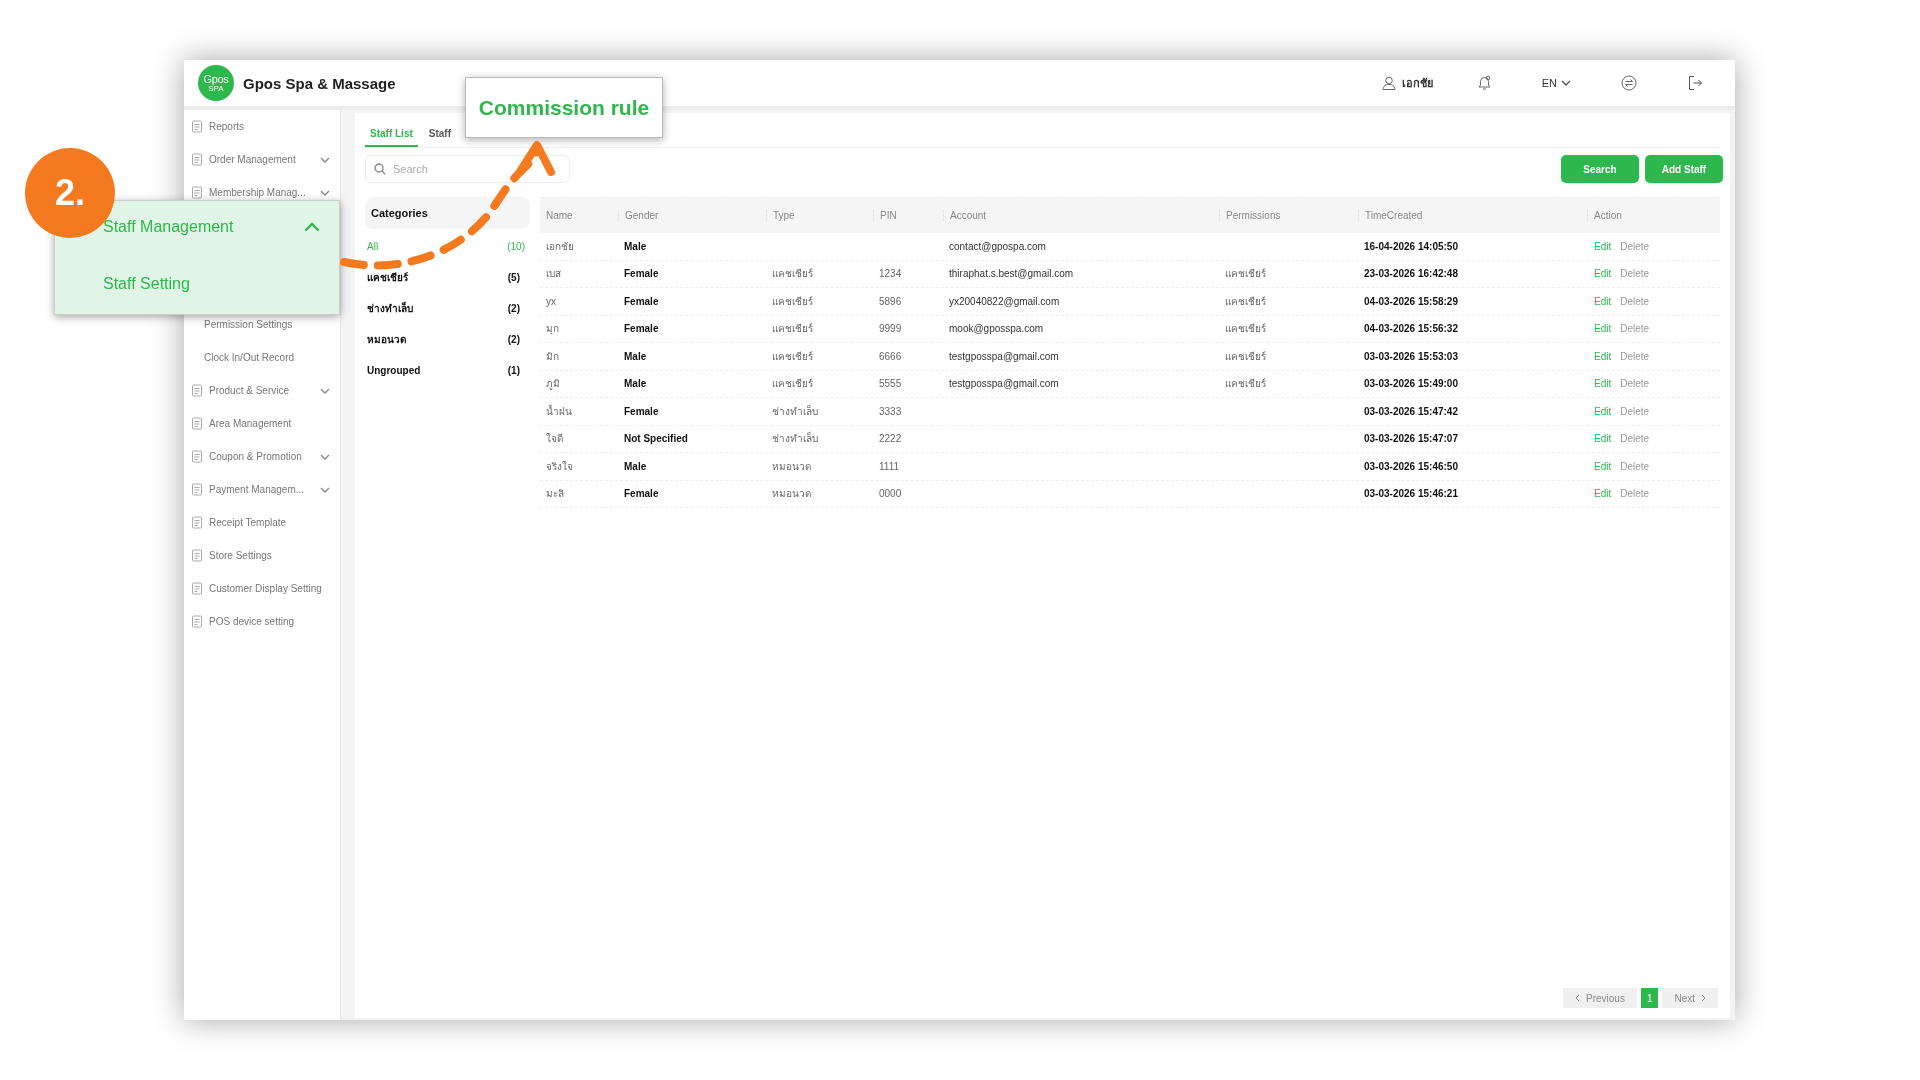 This screenshot has width=1920, height=1080. What do you see at coordinates (1629, 83) in the screenshot?
I see `exchange-icon` at bounding box center [1629, 83].